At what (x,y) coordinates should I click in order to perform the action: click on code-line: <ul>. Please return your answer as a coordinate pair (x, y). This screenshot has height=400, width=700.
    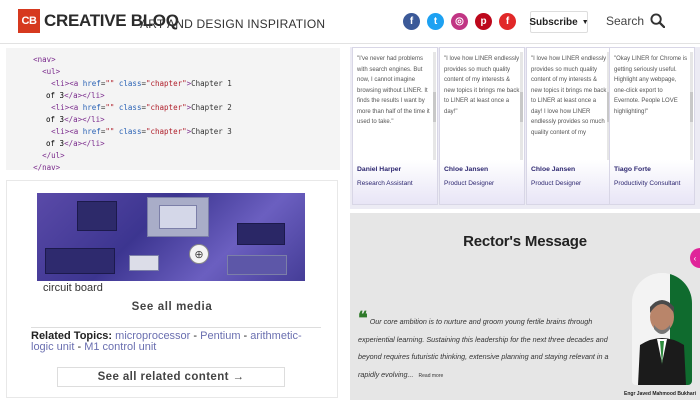
    Looking at the image, I should click on (51, 71).